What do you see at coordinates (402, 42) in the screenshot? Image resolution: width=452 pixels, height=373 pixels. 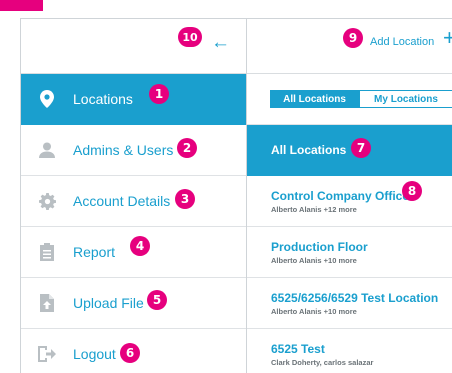 I see `add-location-button: Add Location` at bounding box center [402, 42].